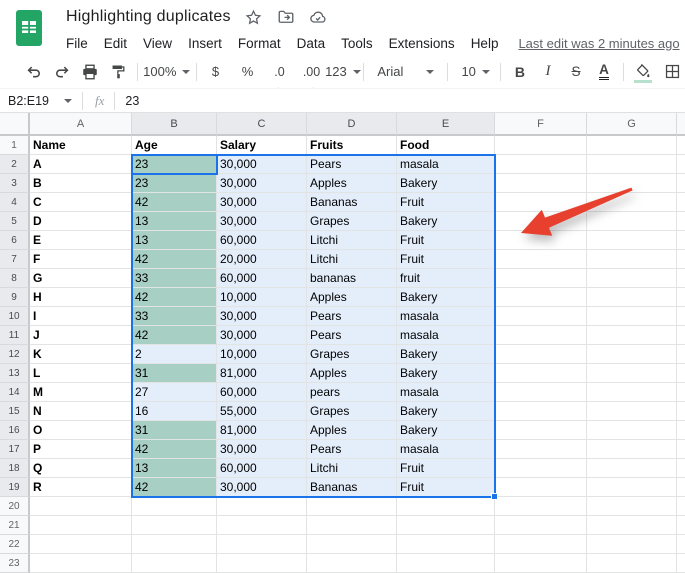 The image size is (685, 573). What do you see at coordinates (446, 278) in the screenshot?
I see `cell-E8: fruit` at bounding box center [446, 278].